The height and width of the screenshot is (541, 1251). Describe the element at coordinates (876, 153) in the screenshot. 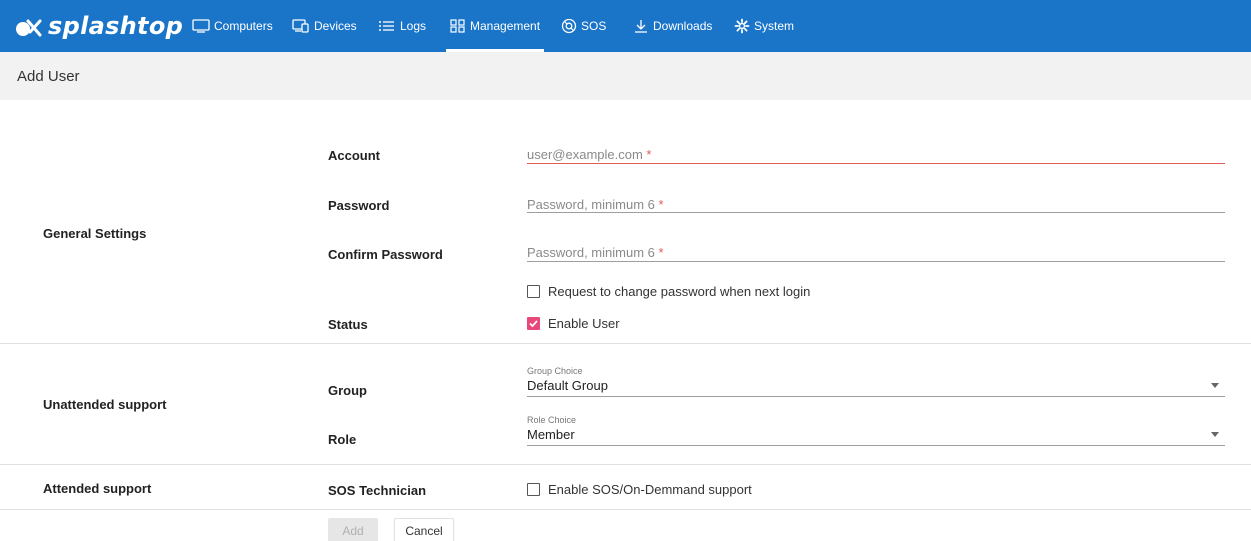

I see `account-input` at that location.